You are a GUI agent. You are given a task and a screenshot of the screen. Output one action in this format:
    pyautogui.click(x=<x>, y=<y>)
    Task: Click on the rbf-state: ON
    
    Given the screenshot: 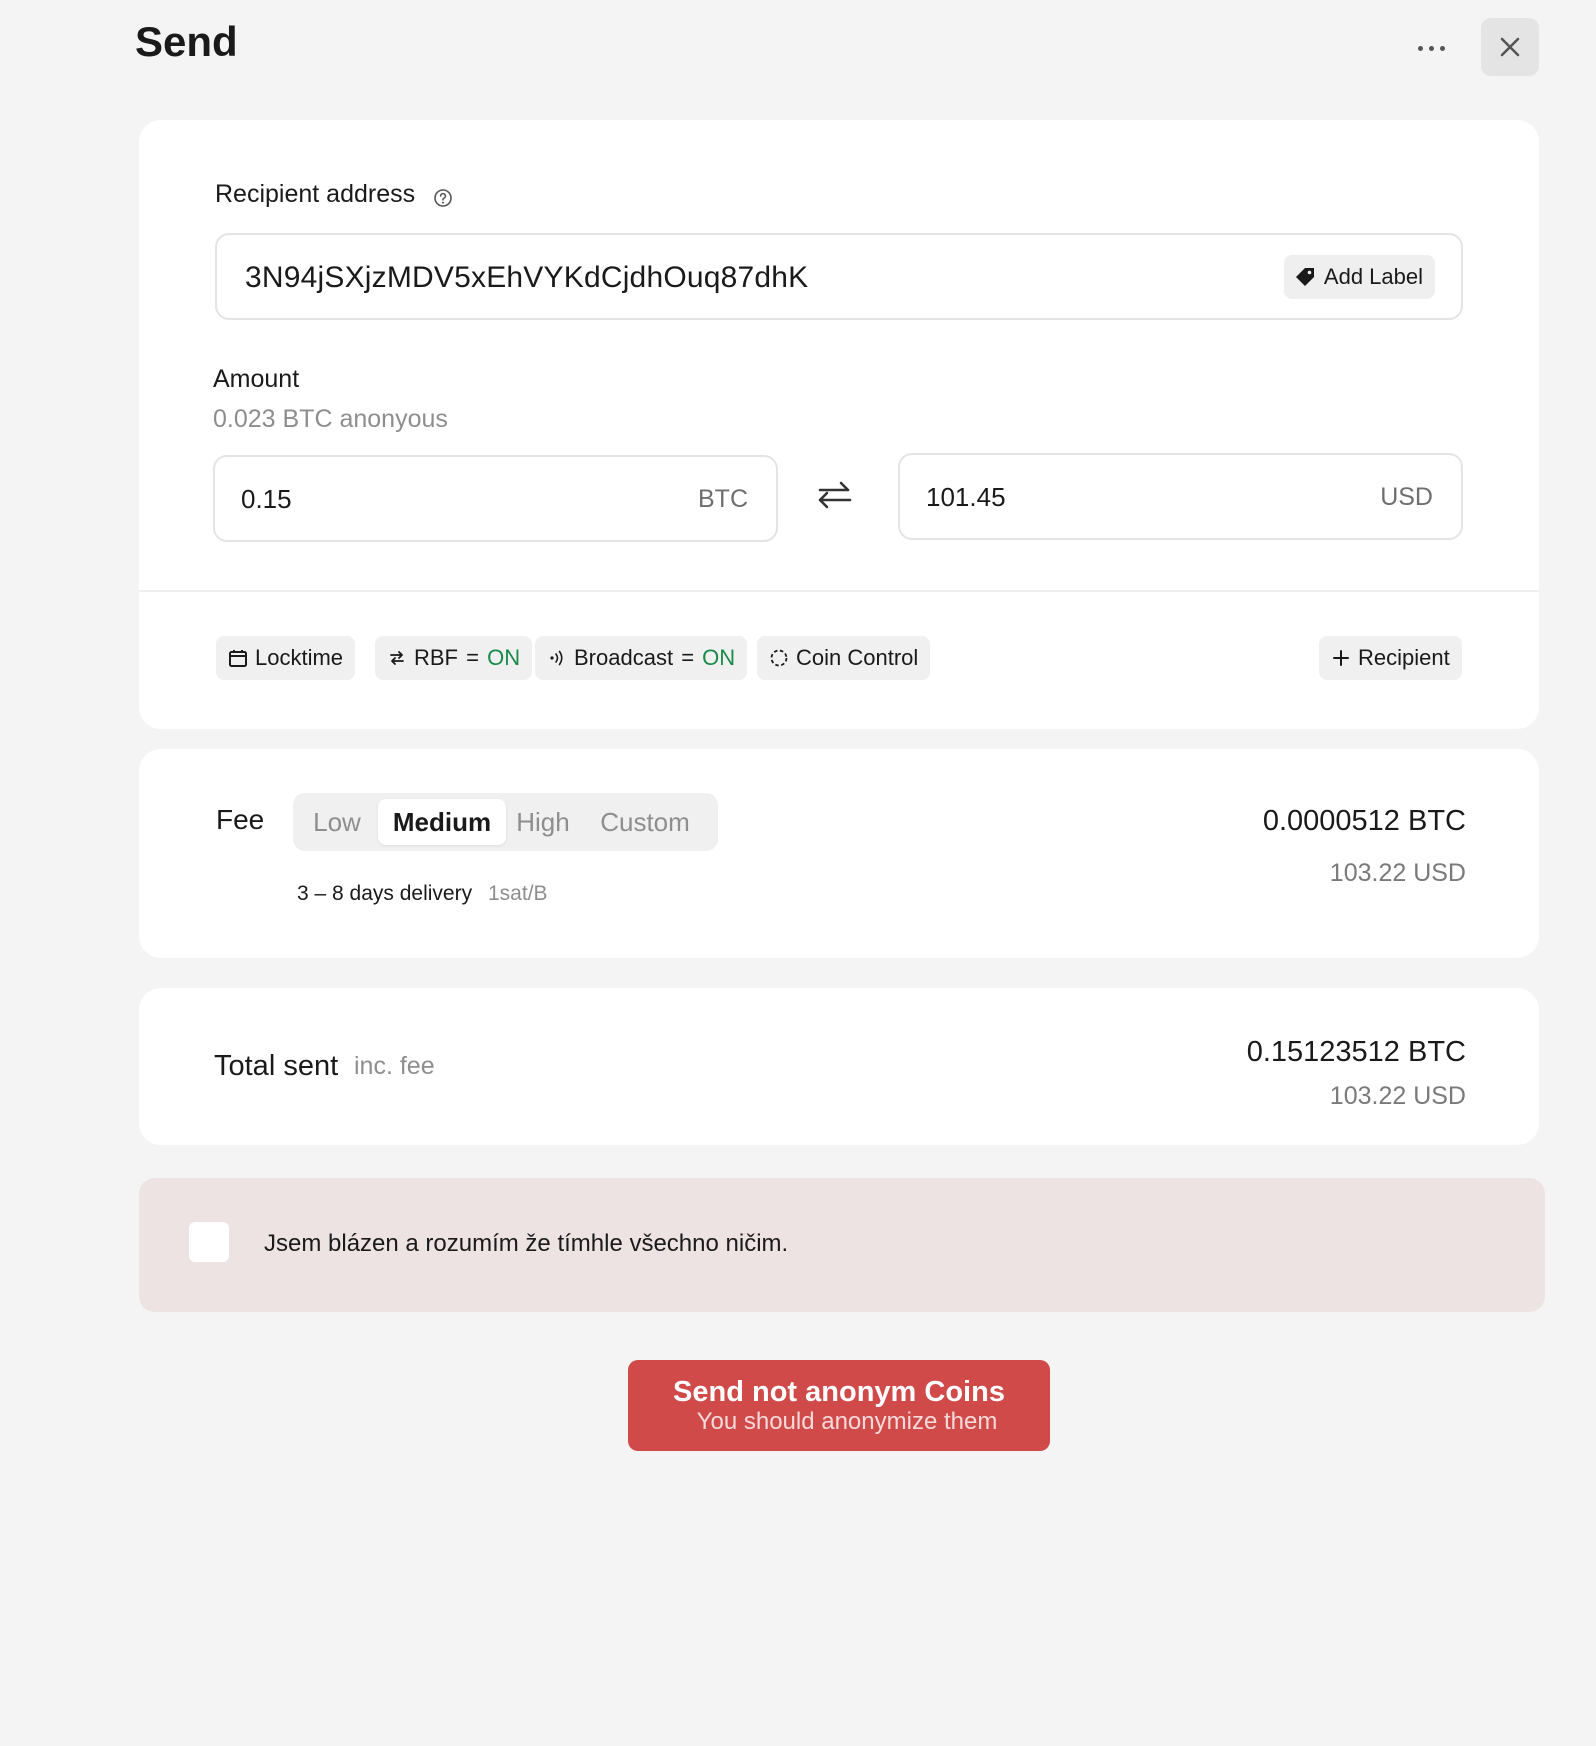 What is the action you would take?
    pyautogui.click(x=504, y=657)
    